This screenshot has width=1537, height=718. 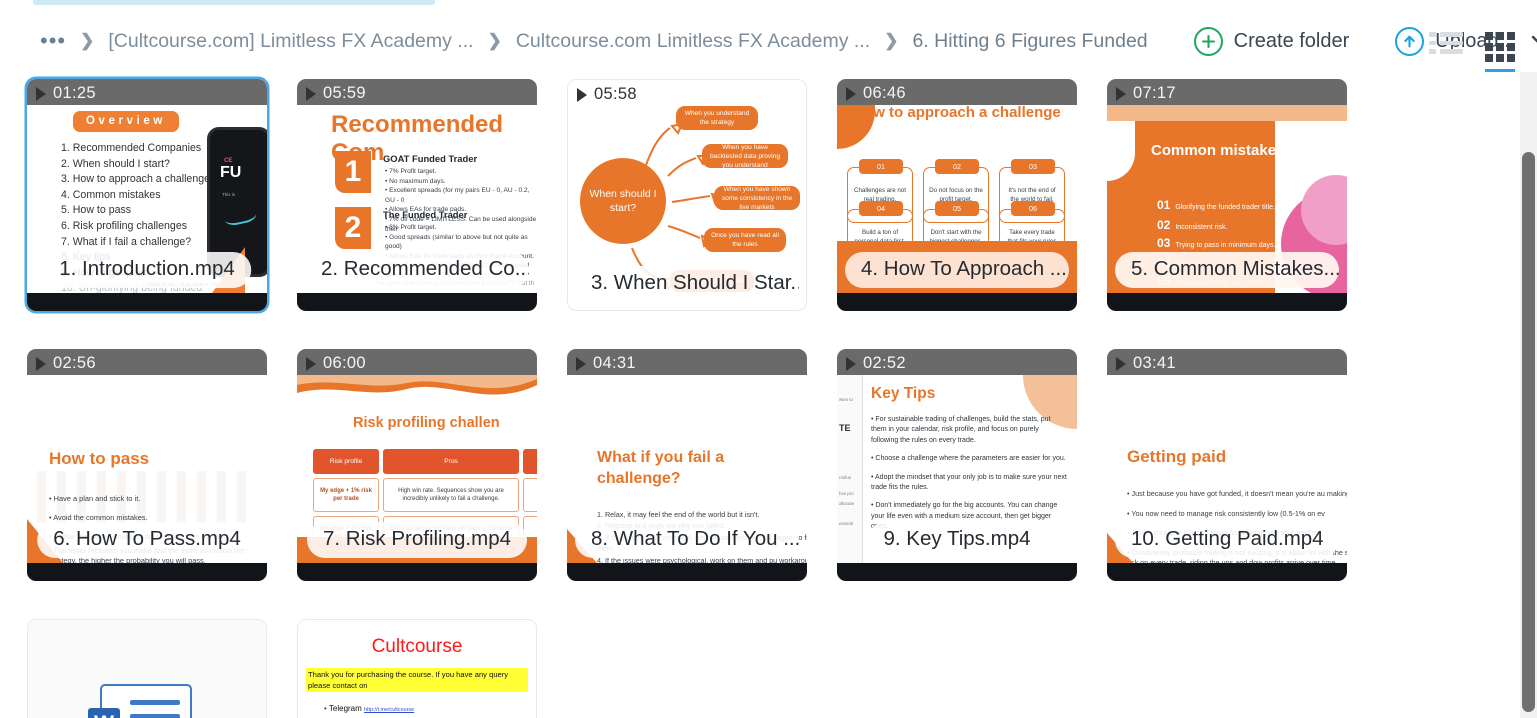 I want to click on file-name-label: 10. Getting Paid.mp4, so click(x=1227, y=540).